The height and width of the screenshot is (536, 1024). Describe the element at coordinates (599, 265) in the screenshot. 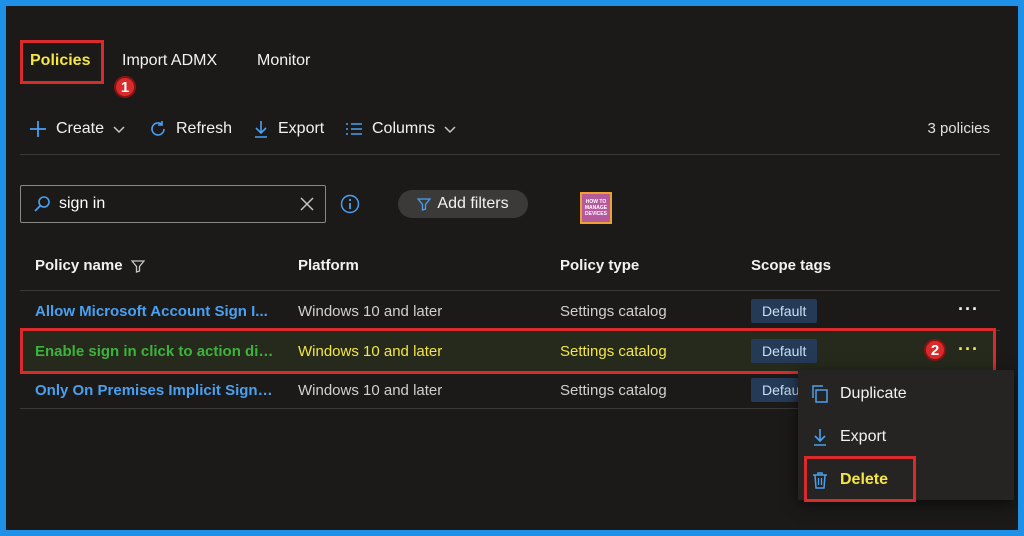

I see `column-header-policy-type: Policy type` at that location.